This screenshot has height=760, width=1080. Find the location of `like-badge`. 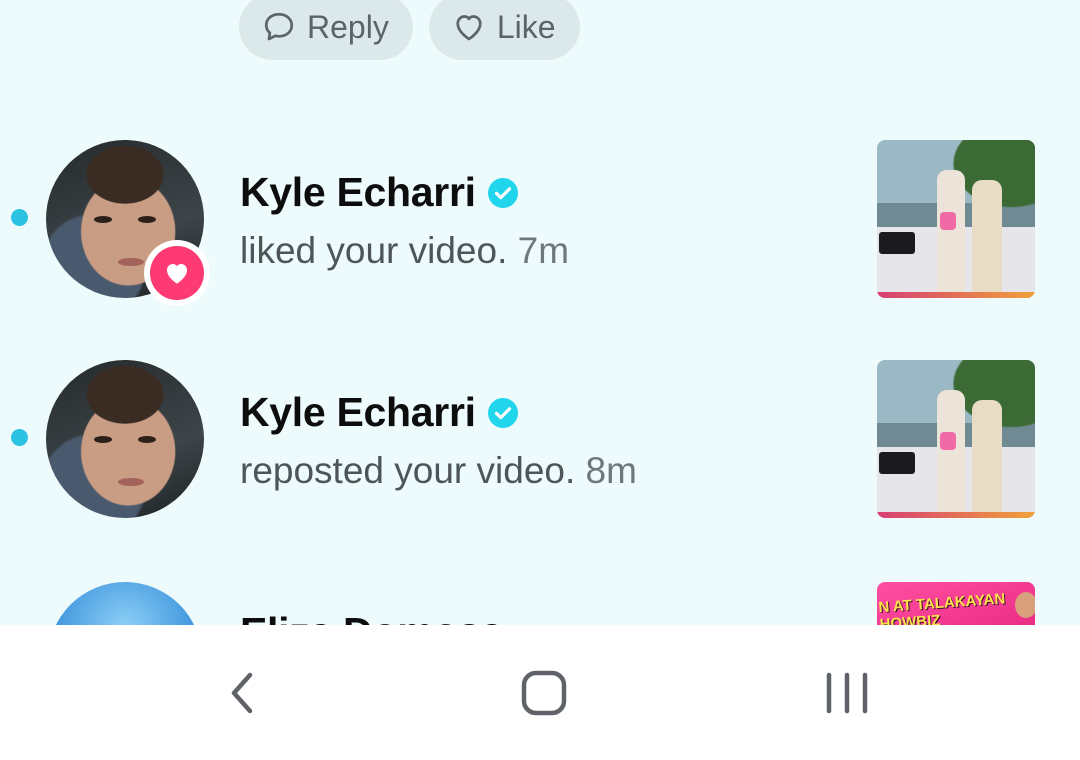

like-badge is located at coordinates (177, 273).